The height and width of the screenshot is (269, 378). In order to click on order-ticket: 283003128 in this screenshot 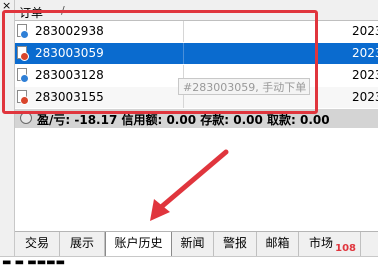, I will do `click(69, 75)`.